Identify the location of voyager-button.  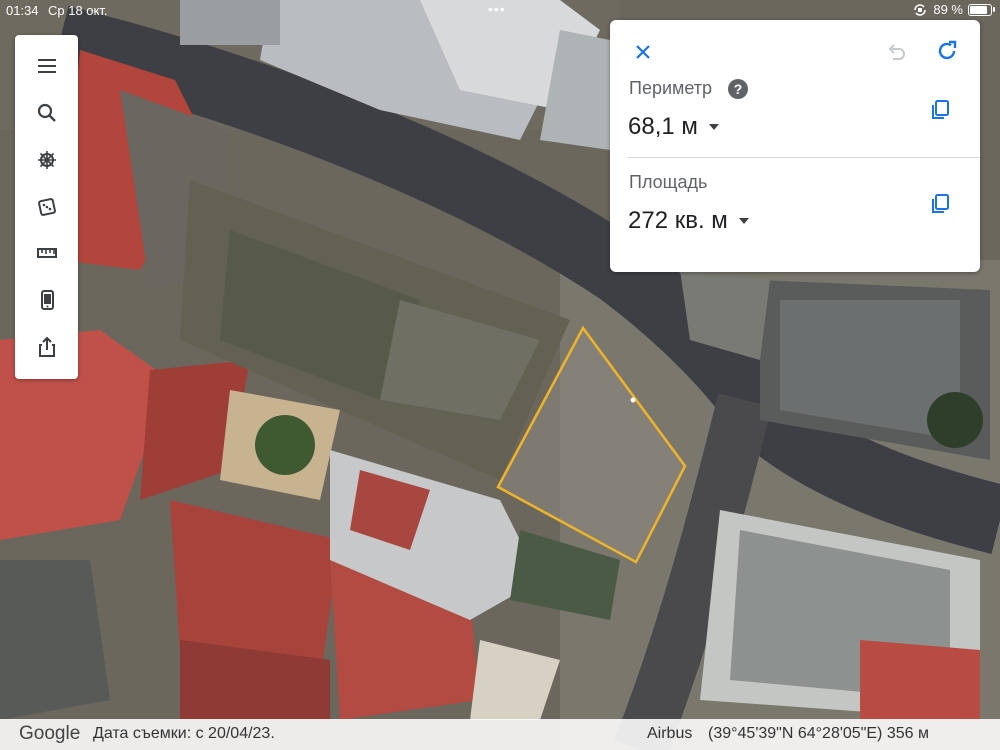
(46, 160).